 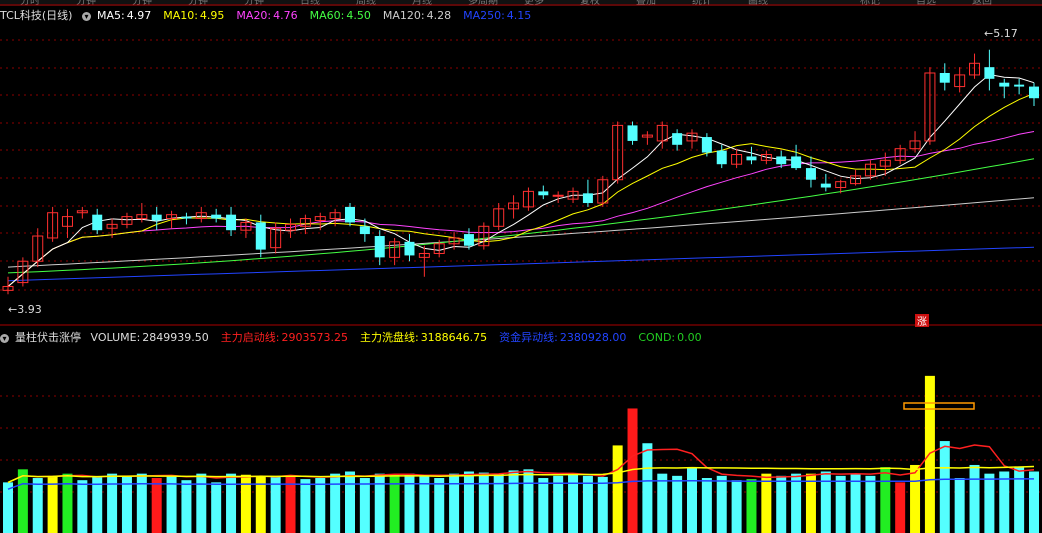 What do you see at coordinates (36, 15) in the screenshot?
I see `stock-title: TCL科技(日线)` at bounding box center [36, 15].